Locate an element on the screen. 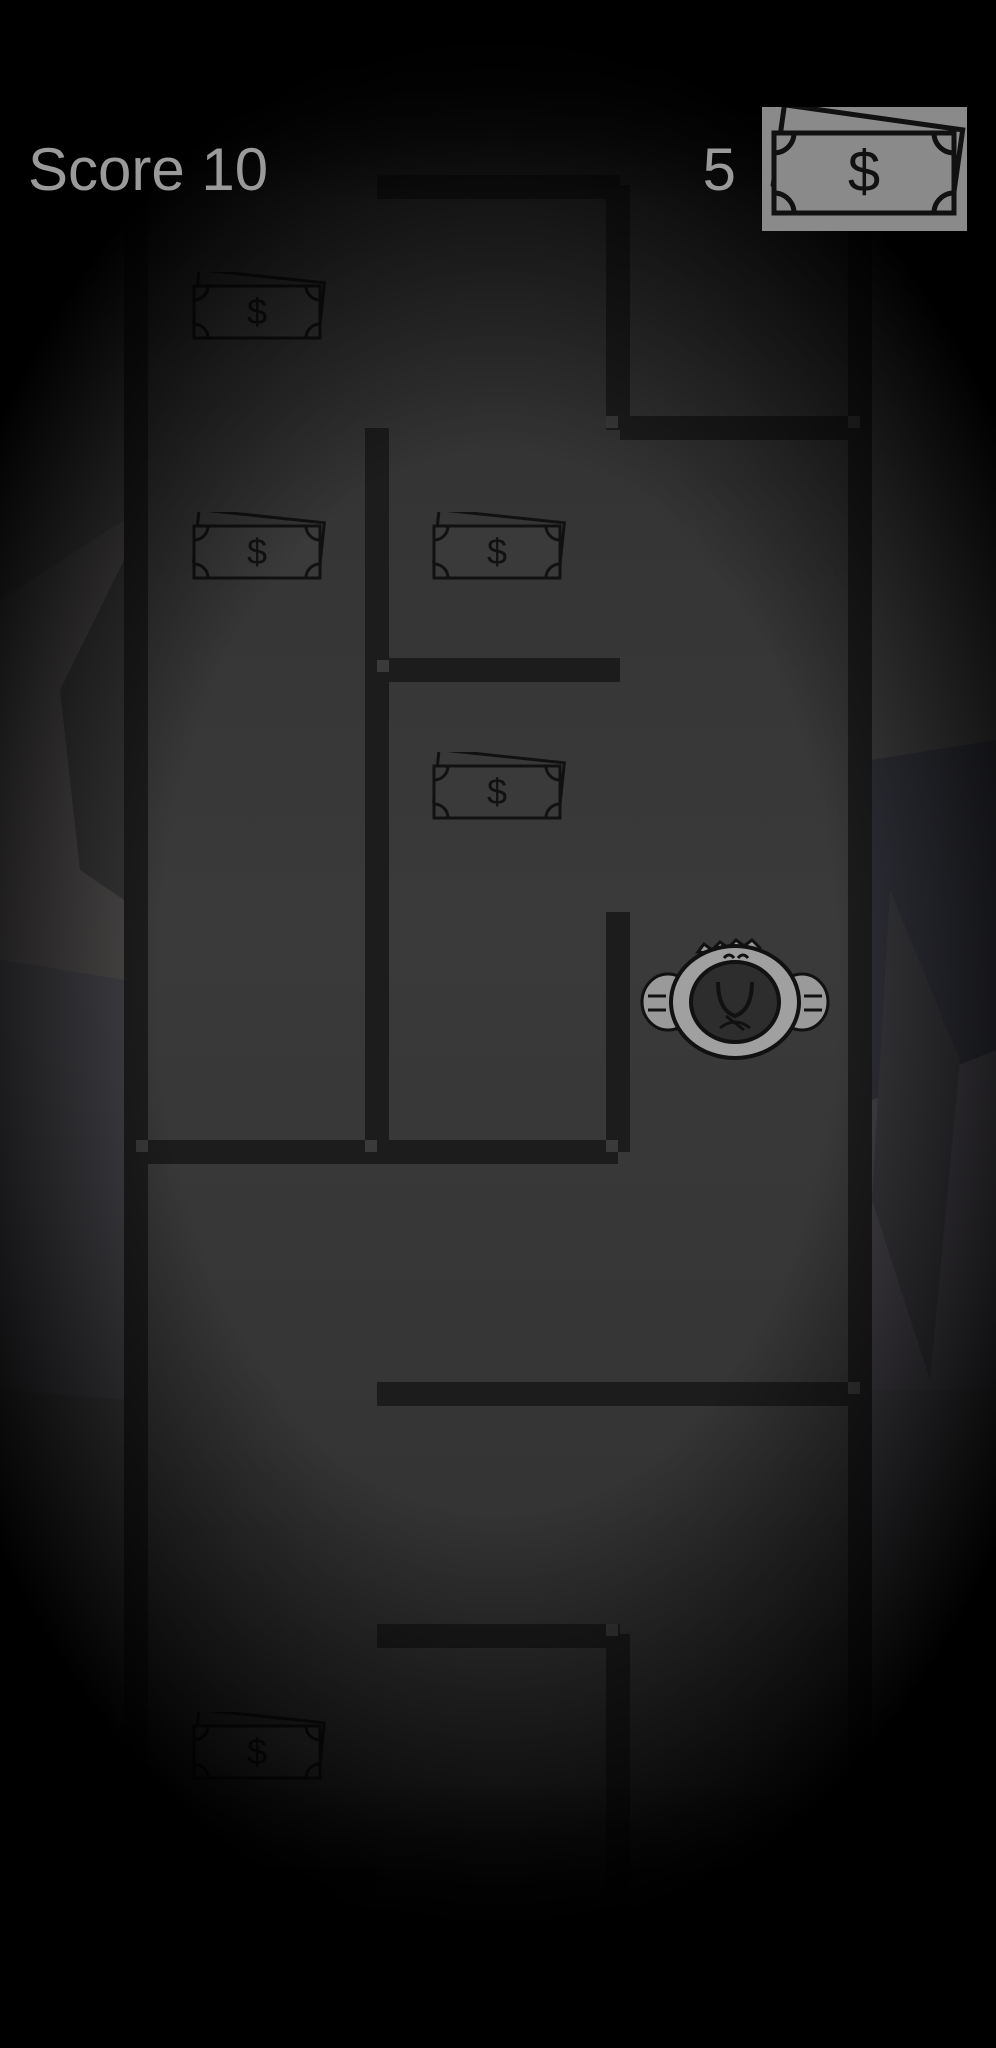 The width and height of the screenshot is (996, 2048). player-character is located at coordinates (735, 997).